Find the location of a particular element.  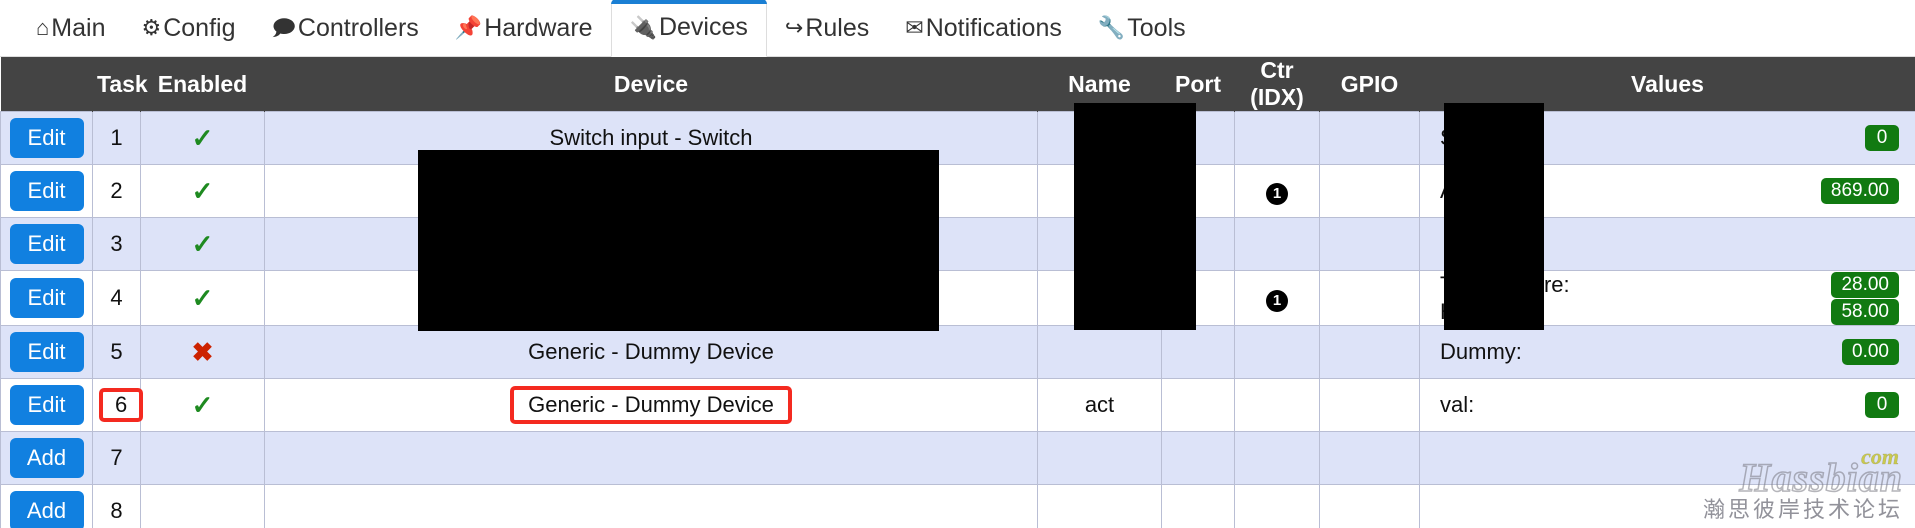

gear-icon: ⚙ is located at coordinates (151, 27).